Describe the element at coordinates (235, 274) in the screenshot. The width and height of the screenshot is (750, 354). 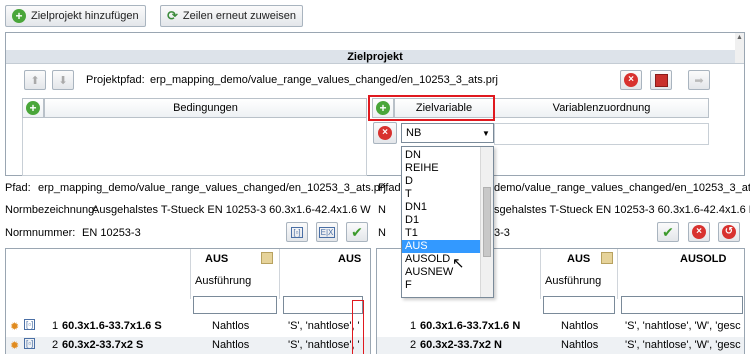
I see `left-col-aus: AUS Ausführung` at that location.